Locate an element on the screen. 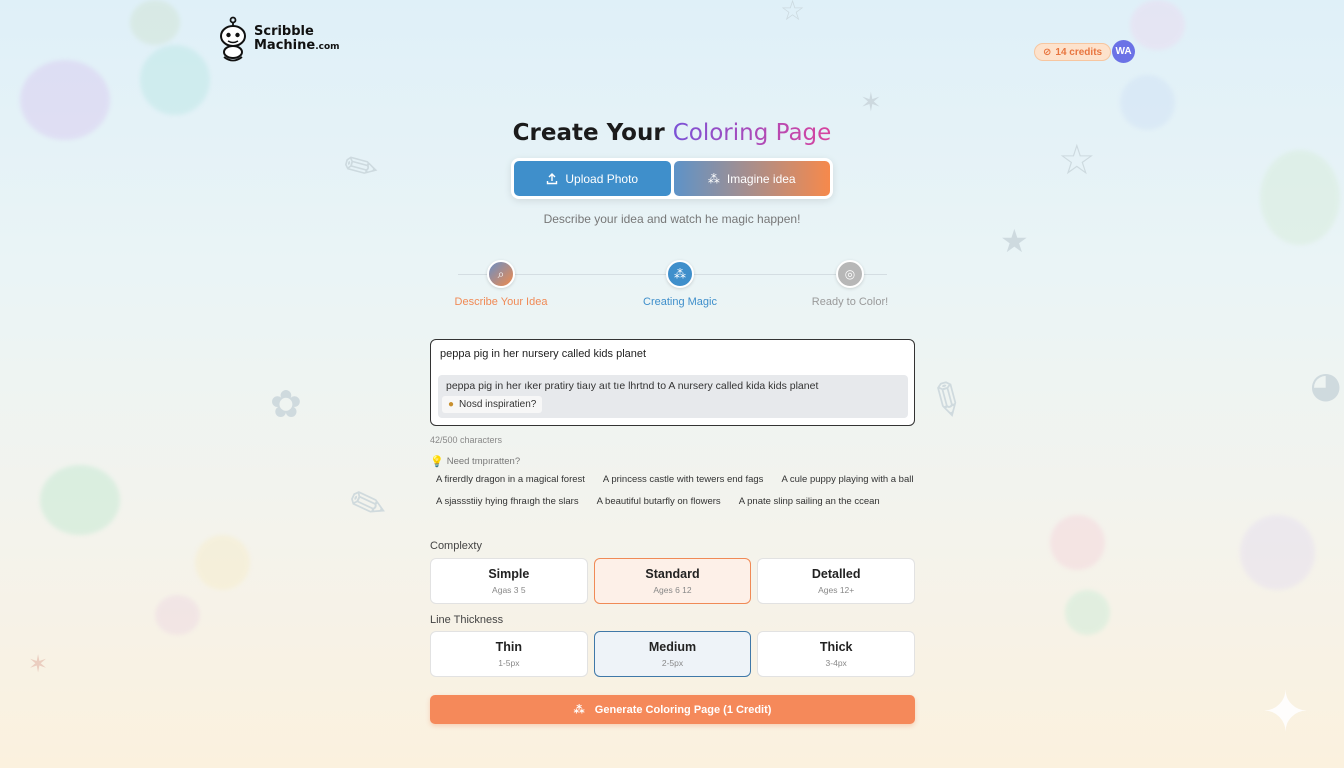 The width and height of the screenshot is (1344, 768). brand-logo: Scribble Machine.com is located at coordinates (278, 39).